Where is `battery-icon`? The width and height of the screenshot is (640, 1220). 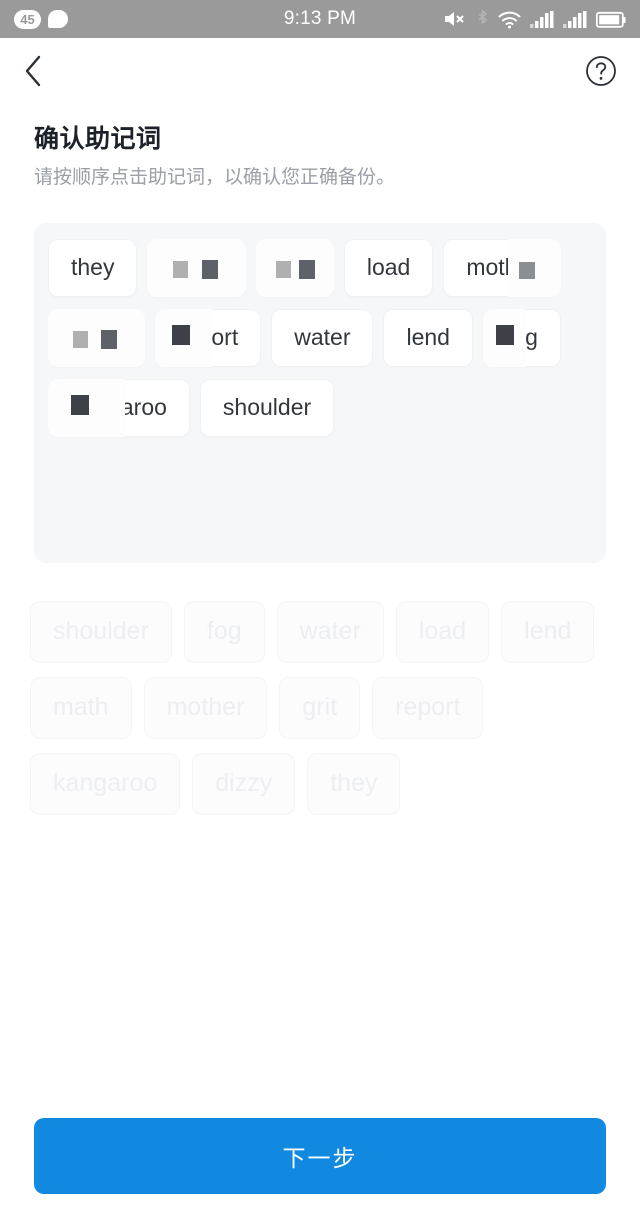
battery-icon is located at coordinates (611, 20).